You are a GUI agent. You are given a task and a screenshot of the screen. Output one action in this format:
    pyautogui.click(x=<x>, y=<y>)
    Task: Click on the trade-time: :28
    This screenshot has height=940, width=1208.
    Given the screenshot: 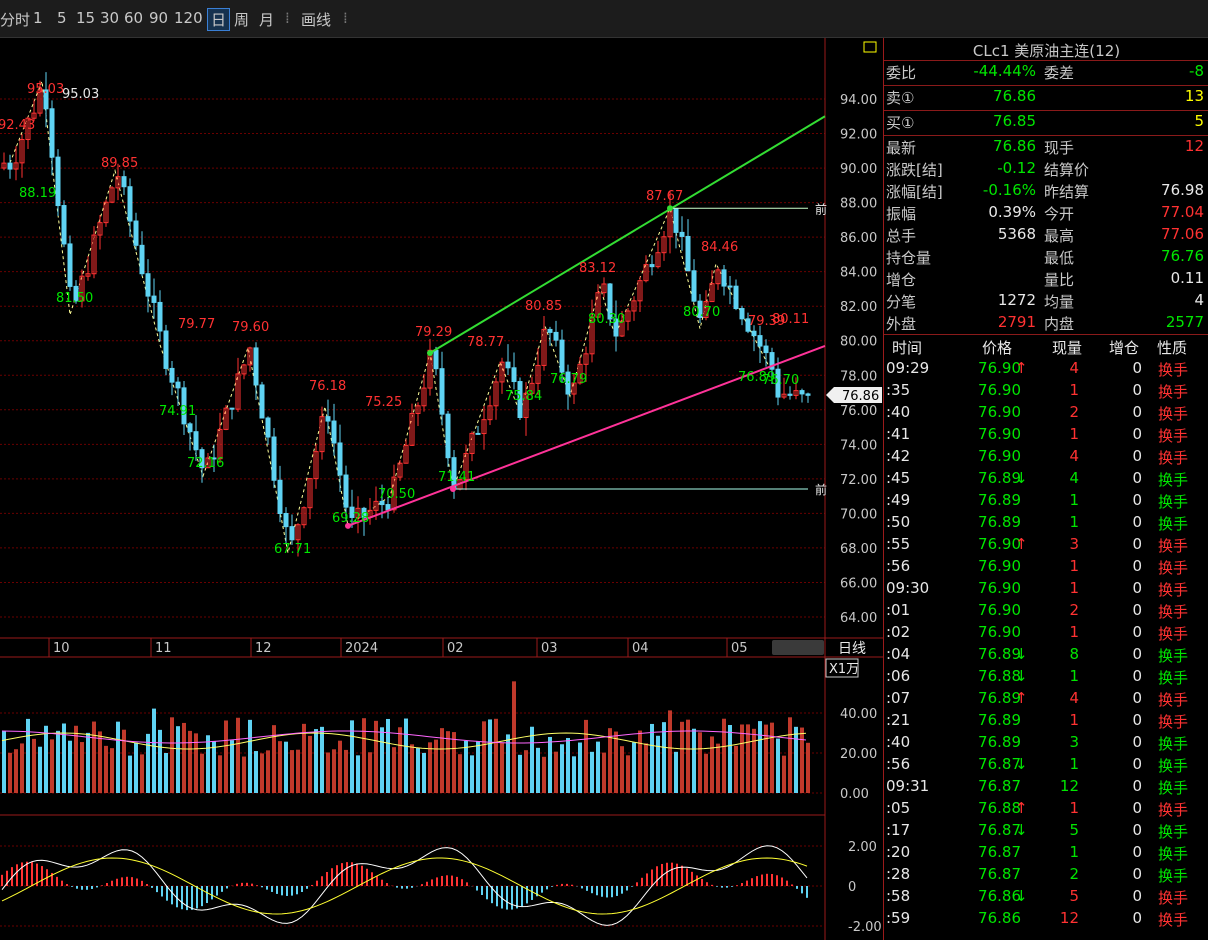 What is the action you would take?
    pyautogui.click(x=898, y=874)
    